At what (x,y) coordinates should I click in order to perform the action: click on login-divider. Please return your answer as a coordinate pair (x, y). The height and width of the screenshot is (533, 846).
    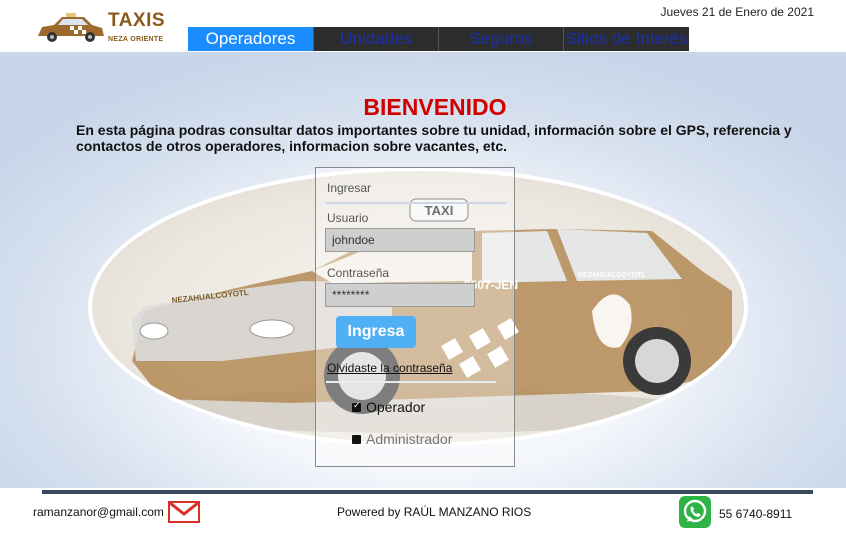
    Looking at the image, I should click on (416, 203).